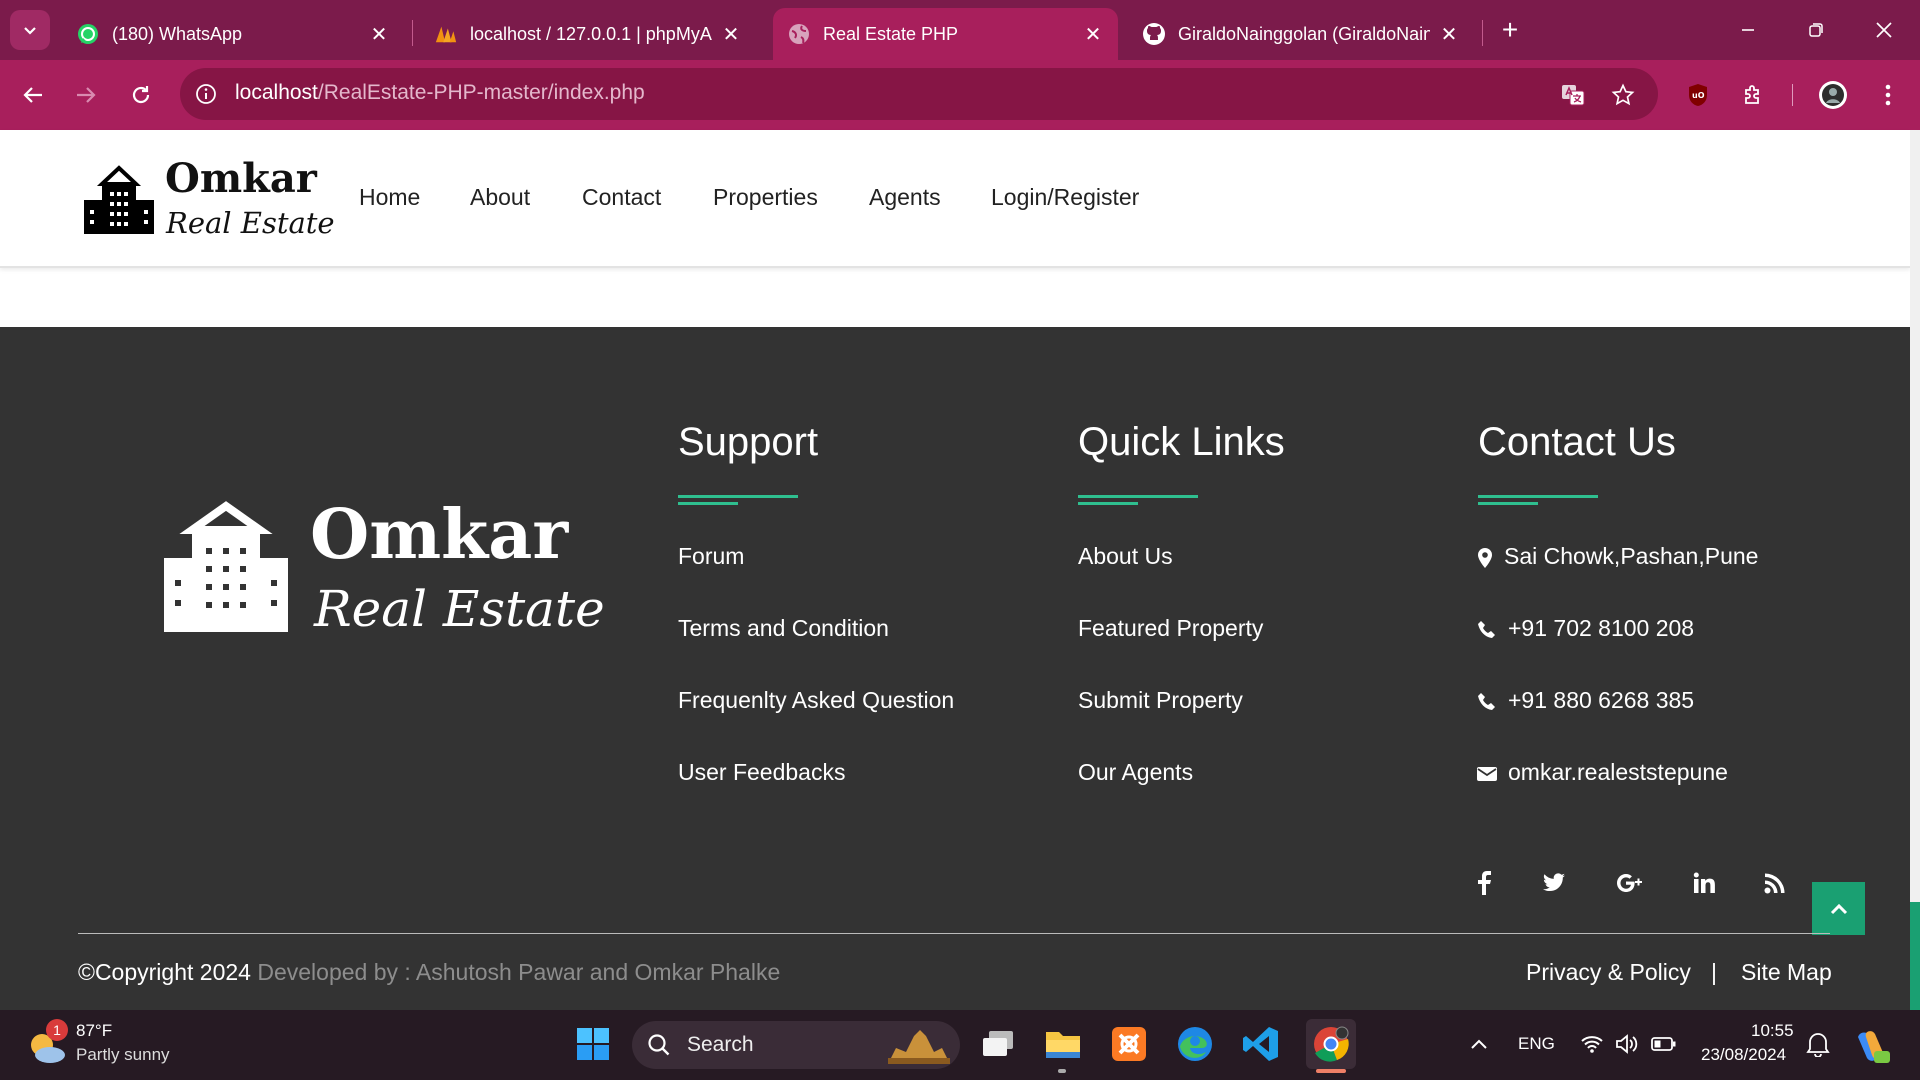  I want to click on translate-button, so click(1573, 95).